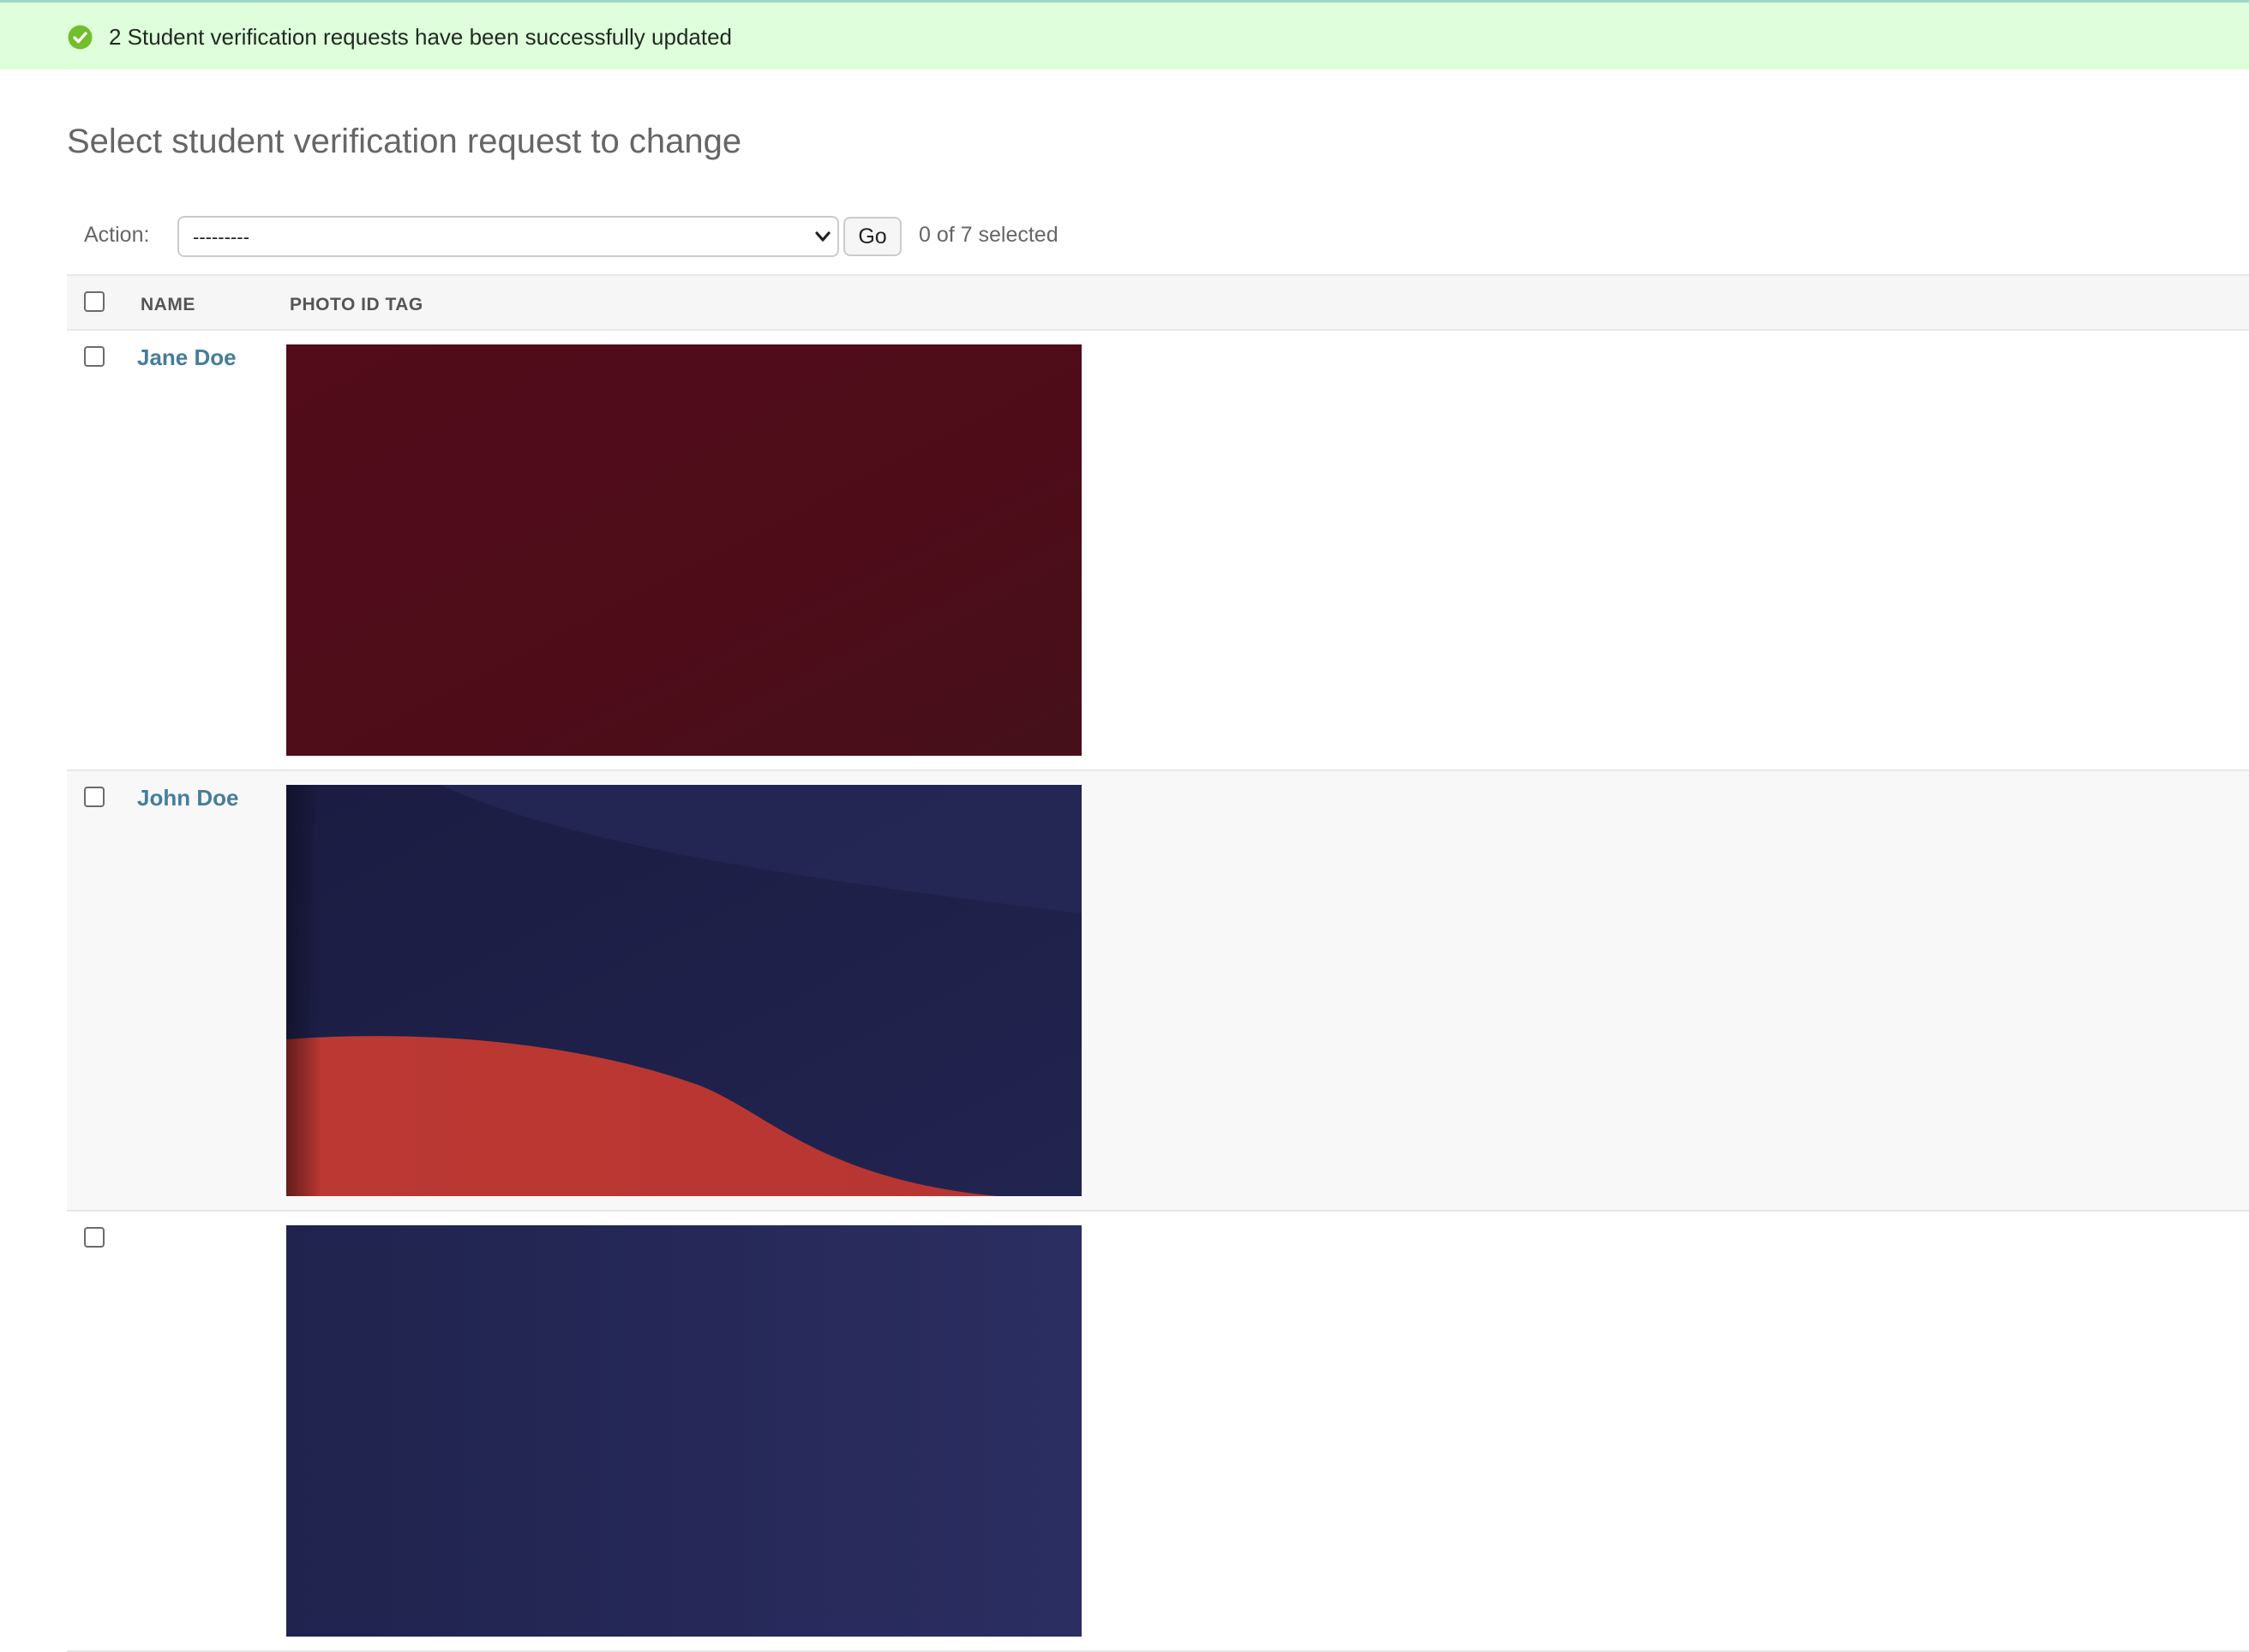  What do you see at coordinates (872, 236) in the screenshot?
I see `go-button: Go` at bounding box center [872, 236].